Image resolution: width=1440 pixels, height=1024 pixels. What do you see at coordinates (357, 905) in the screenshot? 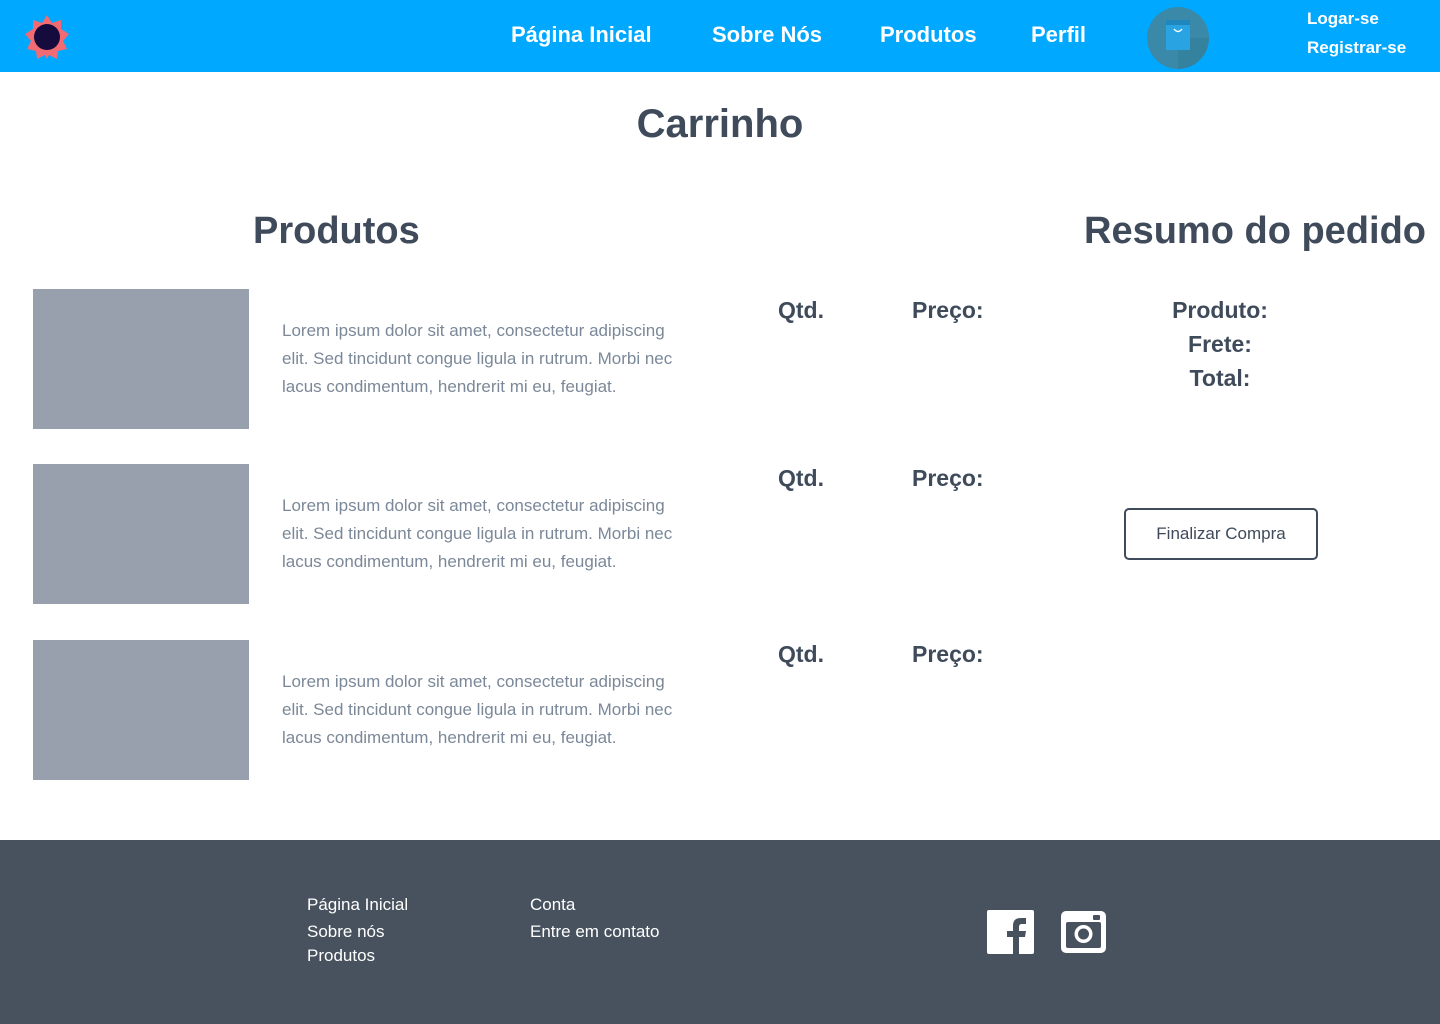
I see `footer-link-home: Página Inicial` at bounding box center [357, 905].